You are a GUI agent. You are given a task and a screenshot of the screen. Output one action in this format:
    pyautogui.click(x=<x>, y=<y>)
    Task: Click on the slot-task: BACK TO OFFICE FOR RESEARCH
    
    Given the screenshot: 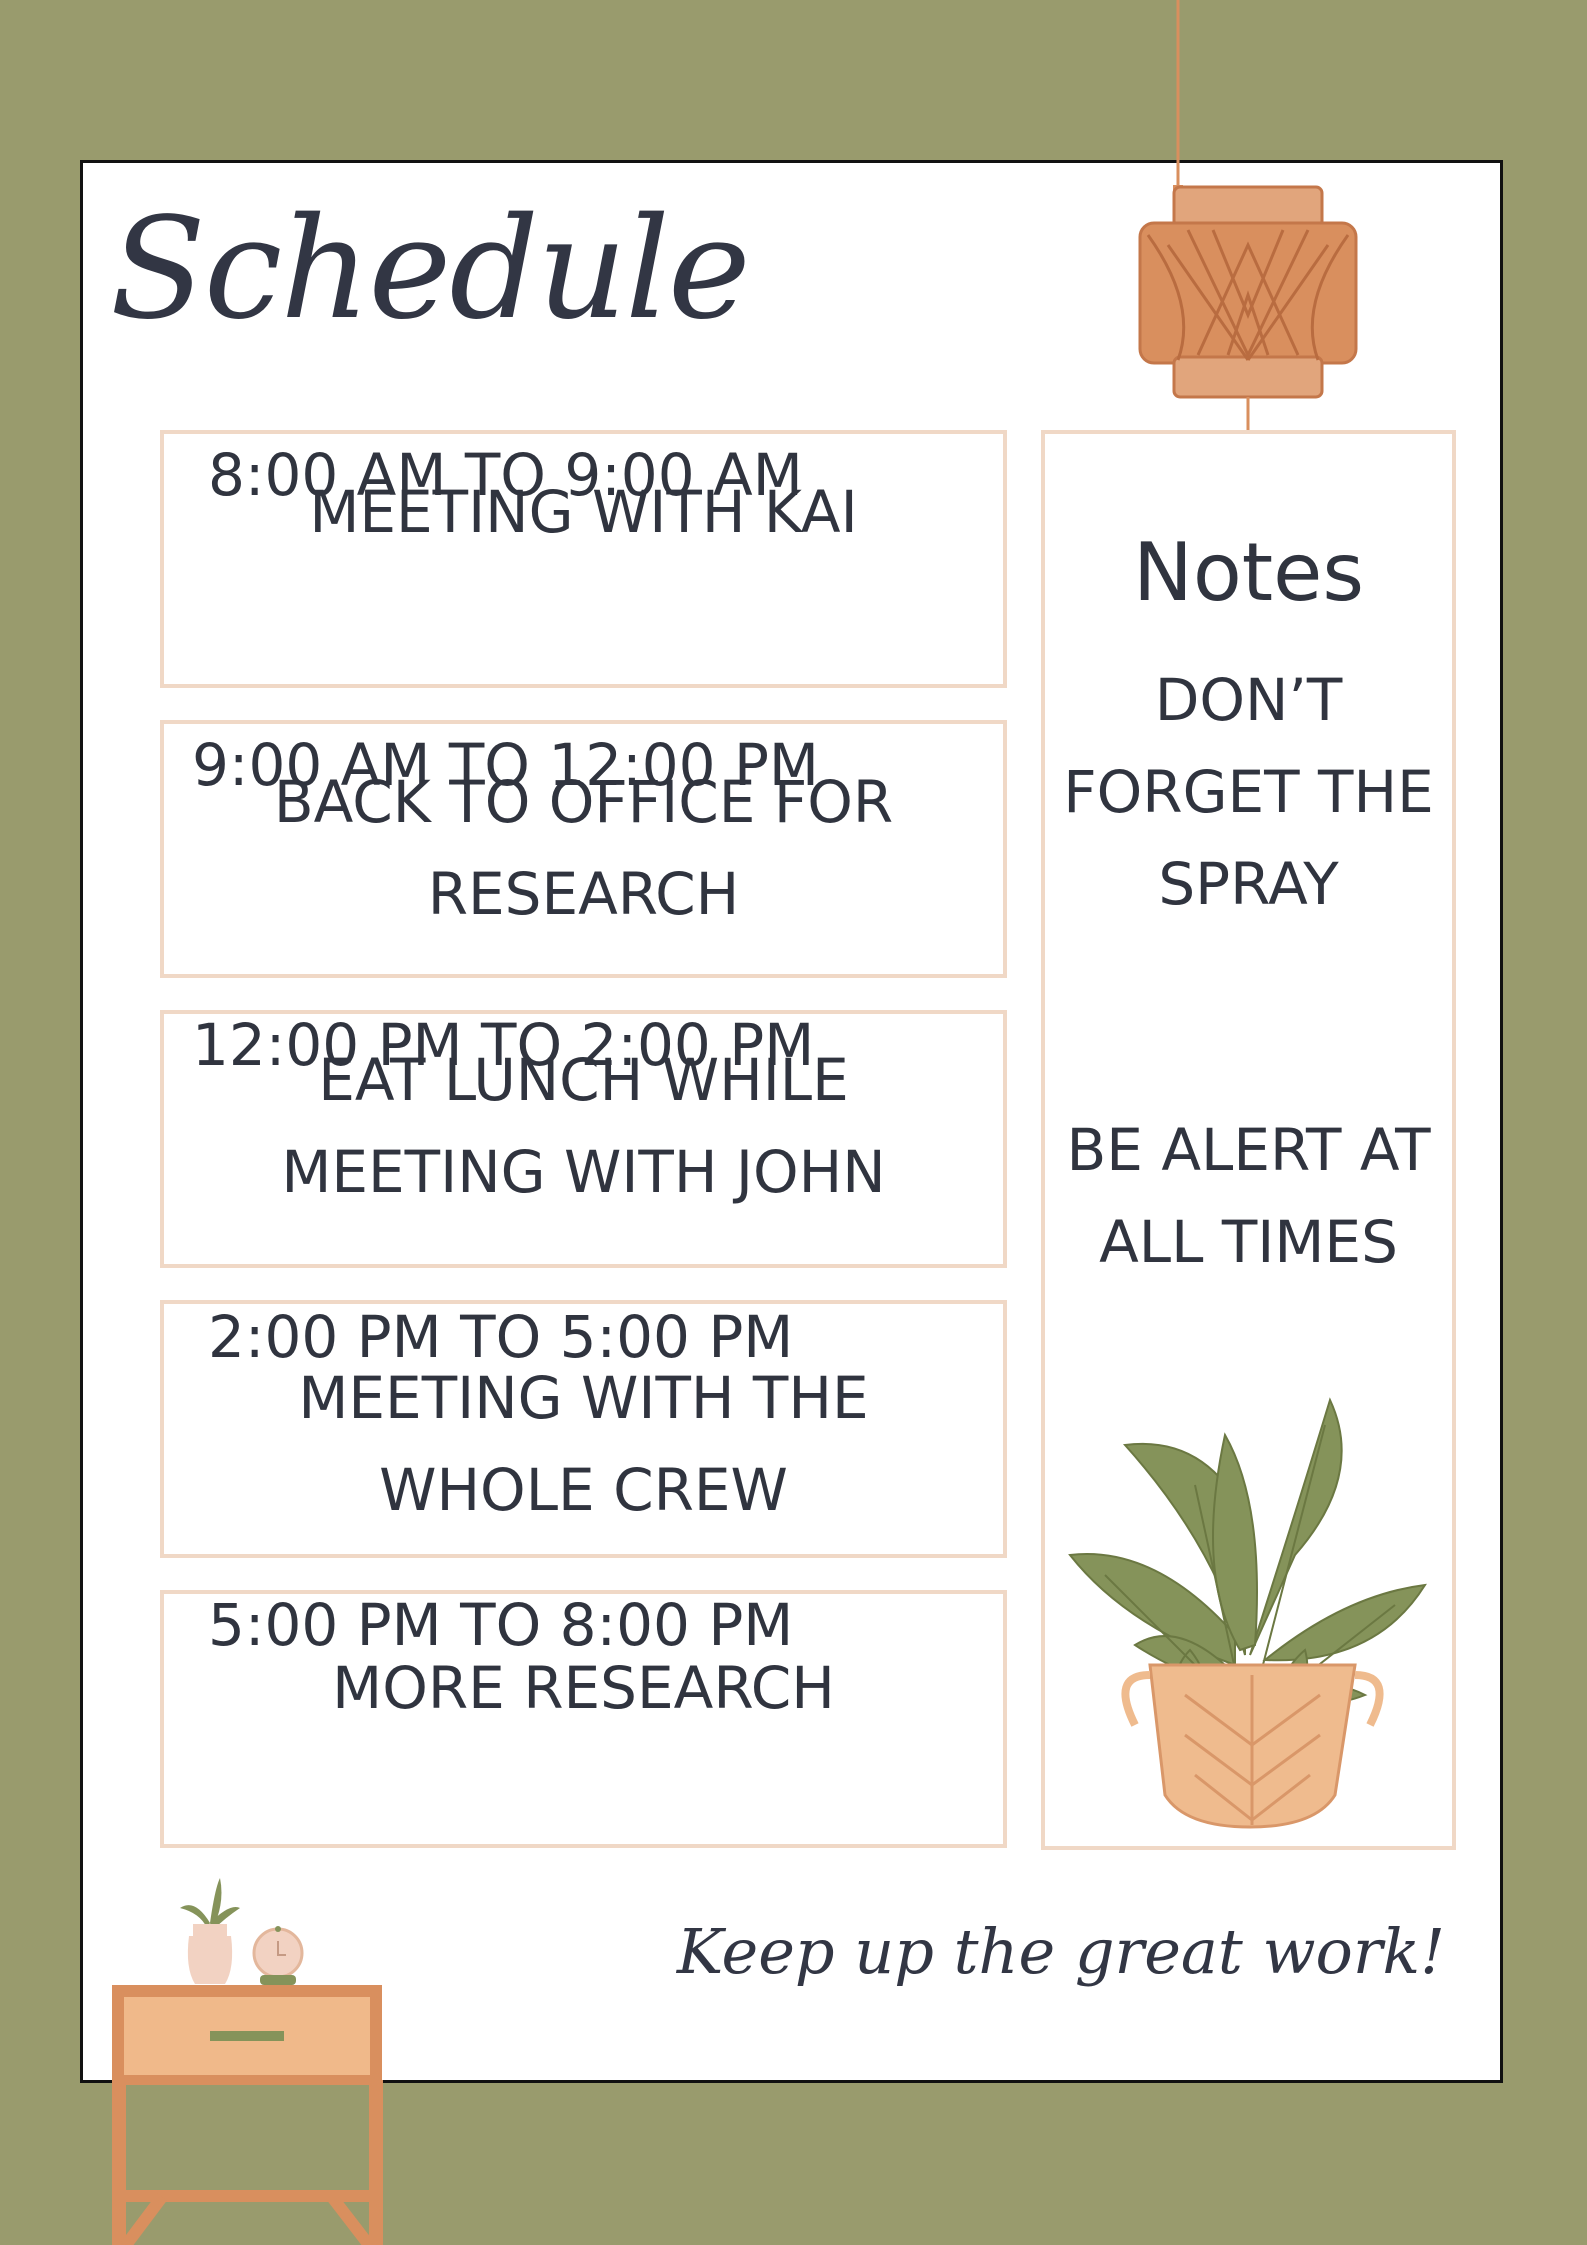 What is the action you would take?
    pyautogui.click(x=583, y=848)
    